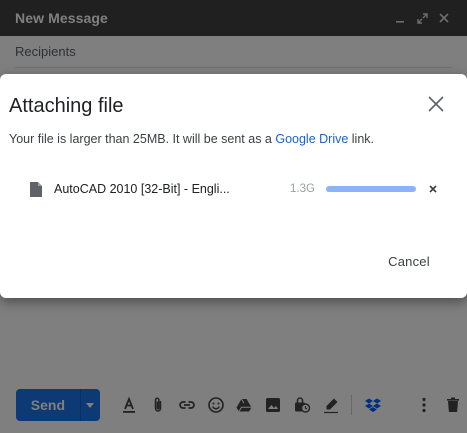  I want to click on dialog-title: Attaching file, so click(66, 106).